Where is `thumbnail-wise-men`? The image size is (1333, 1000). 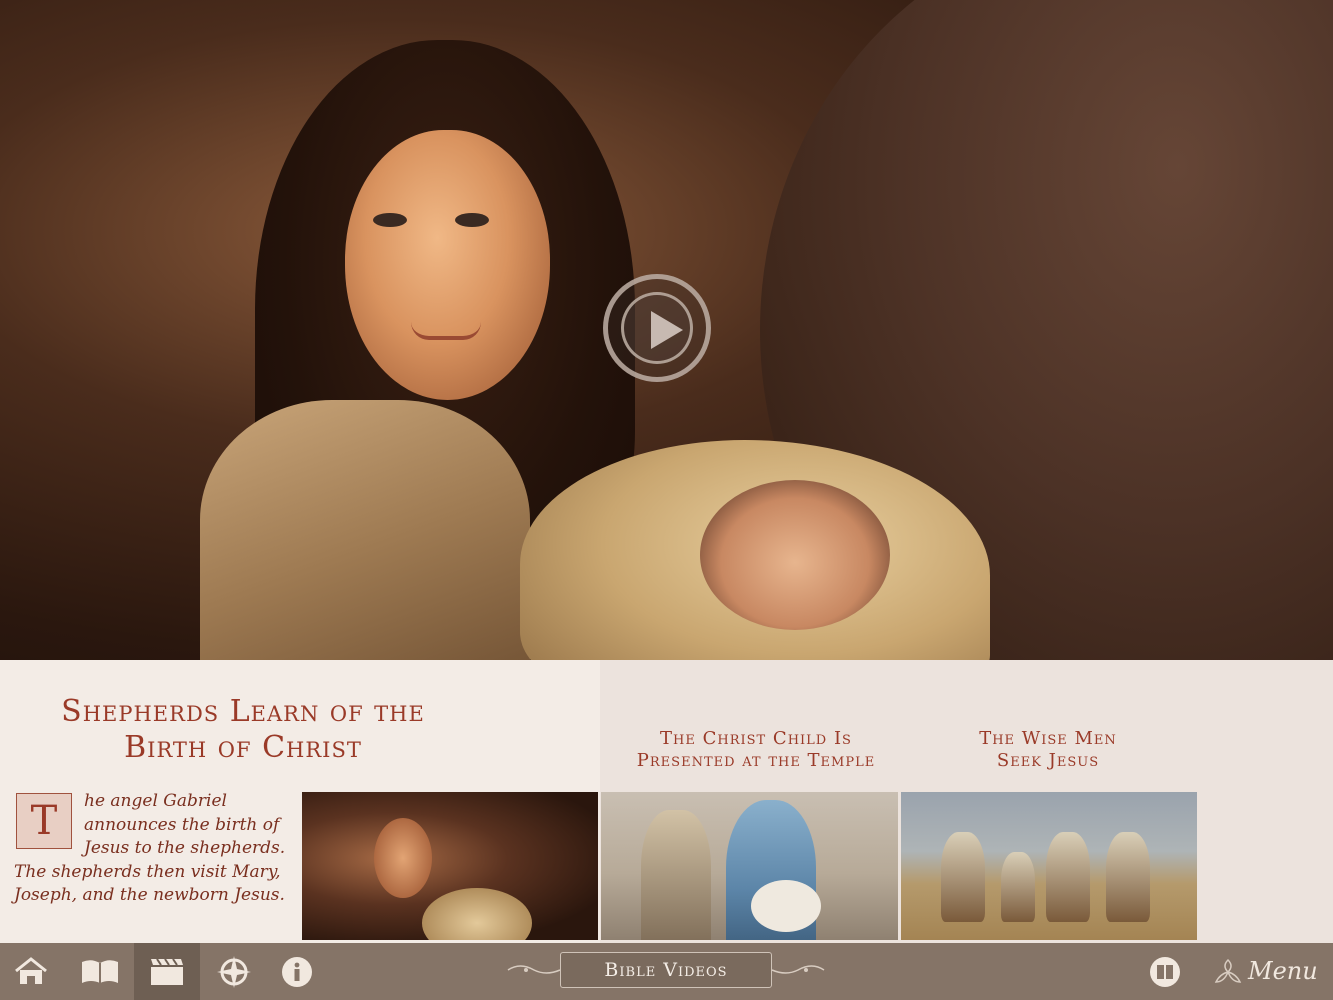
thumbnail-wise-men is located at coordinates (1049, 866).